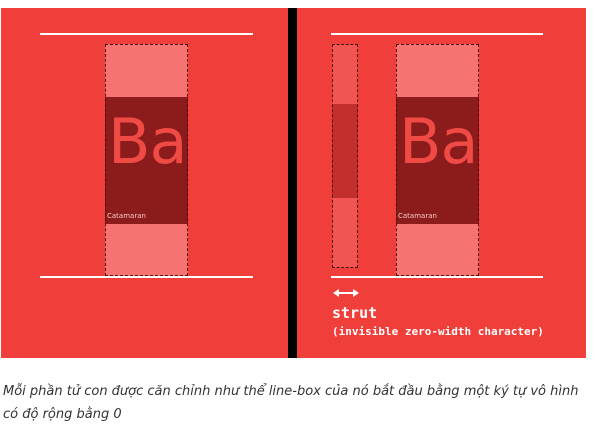  What do you see at coordinates (438, 331) in the screenshot?
I see `strut-description: (invisible zero-width character)` at bounding box center [438, 331].